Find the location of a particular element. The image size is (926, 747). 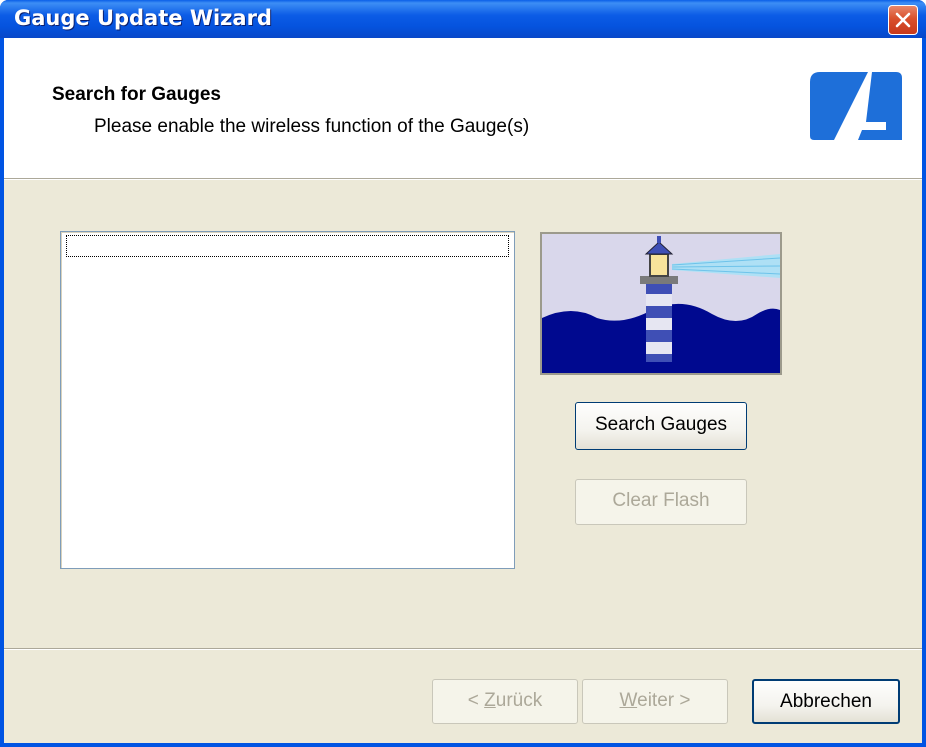

back-label-prefix: < is located at coordinates (476, 700).